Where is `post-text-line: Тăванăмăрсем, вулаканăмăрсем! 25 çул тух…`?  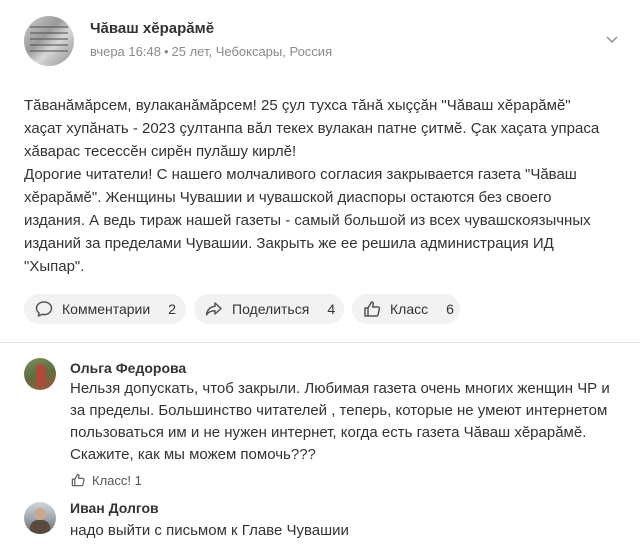
post-text-line: Тăванăмăрсем, вулаканăмăрсем! 25 çул тух… is located at coordinates (297, 105).